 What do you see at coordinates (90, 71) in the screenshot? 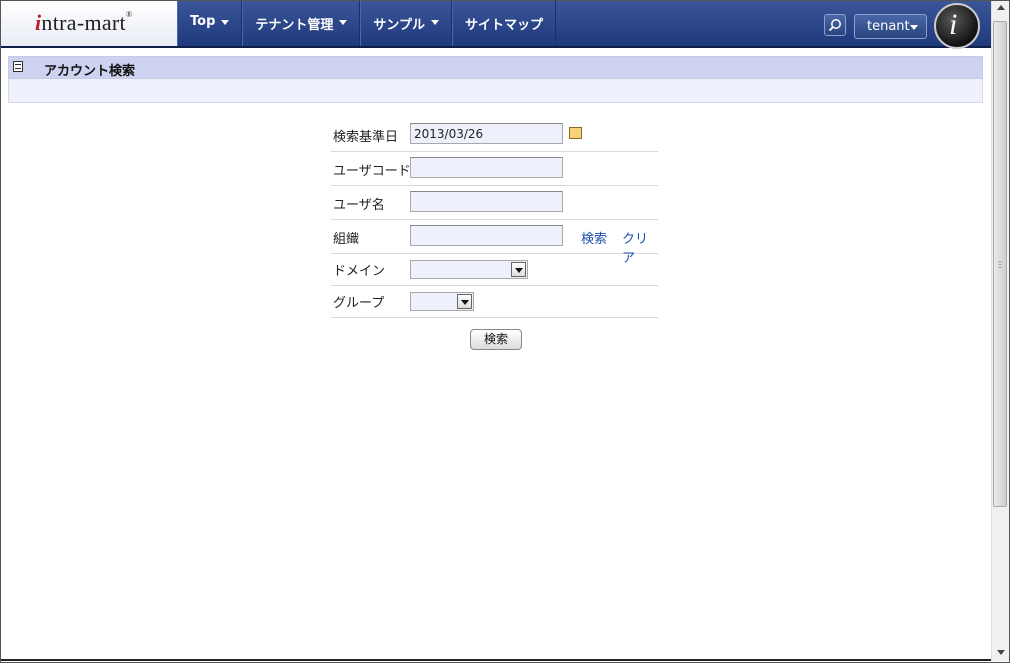
I see `page-title: アカウント検索` at bounding box center [90, 71].